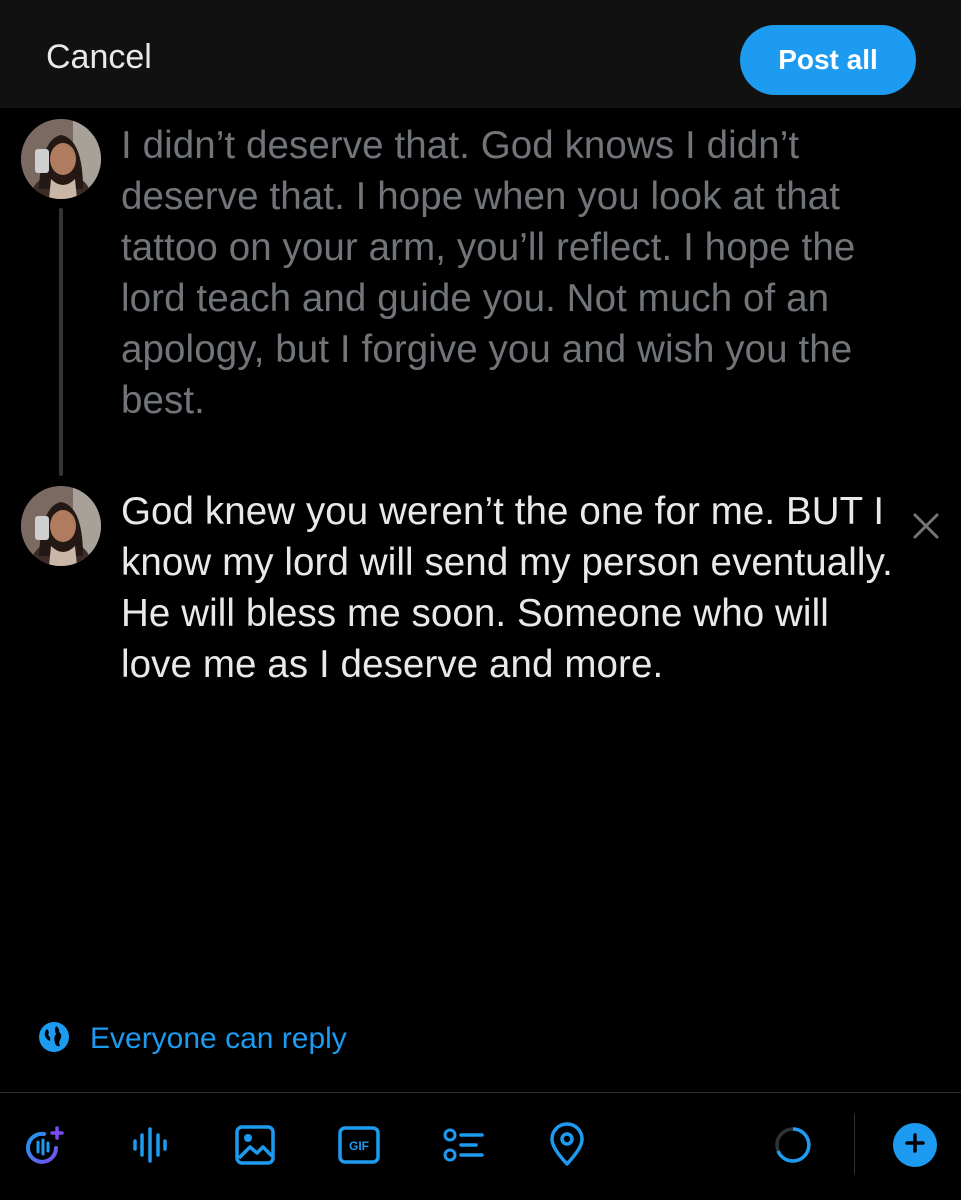 The image size is (961, 1200). Describe the element at coordinates (793, 1145) in the screenshot. I see `character-count-ring` at that location.